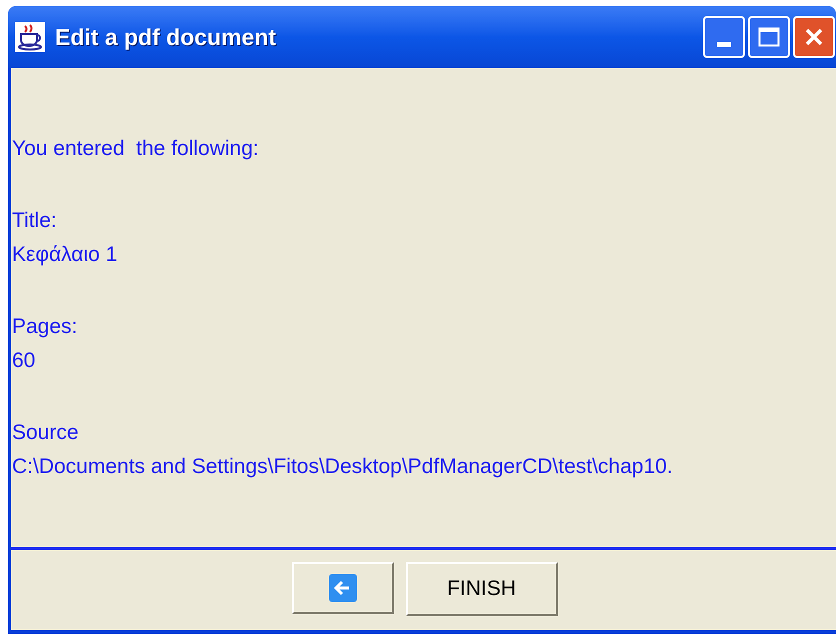 The image size is (836, 637). I want to click on minimize-button, so click(724, 37).